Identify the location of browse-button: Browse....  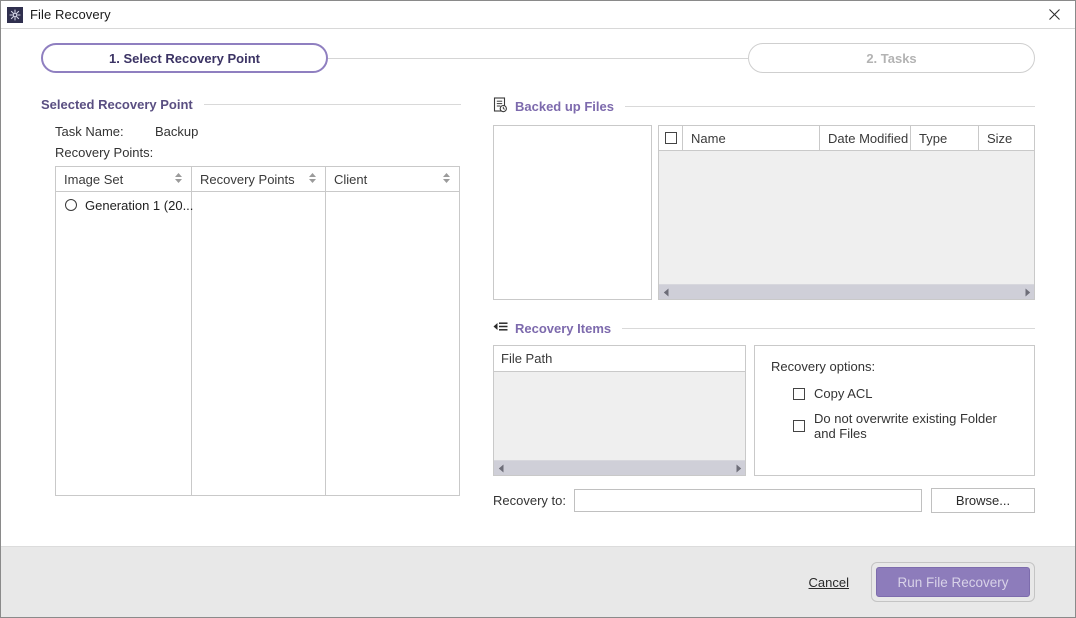
(983, 500).